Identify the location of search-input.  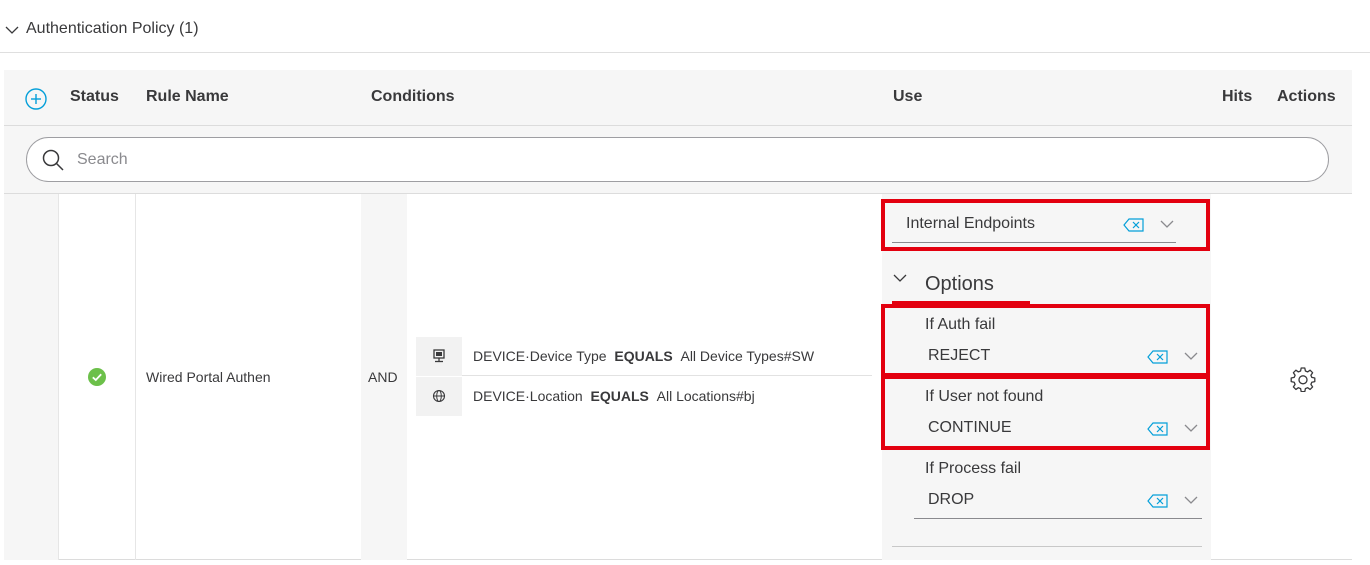
(677, 160).